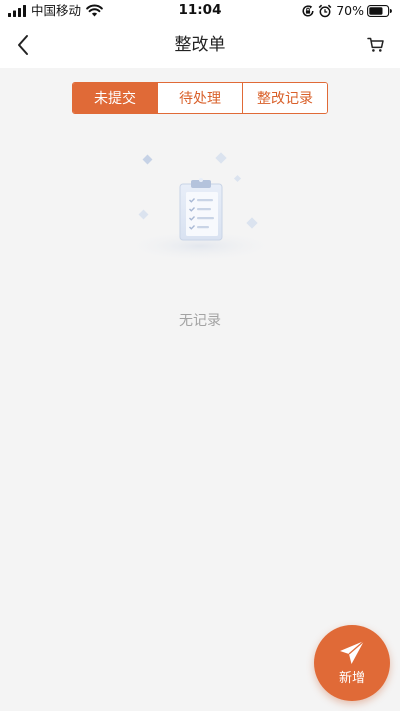  I want to click on tab-pending: 待处理, so click(199, 98).